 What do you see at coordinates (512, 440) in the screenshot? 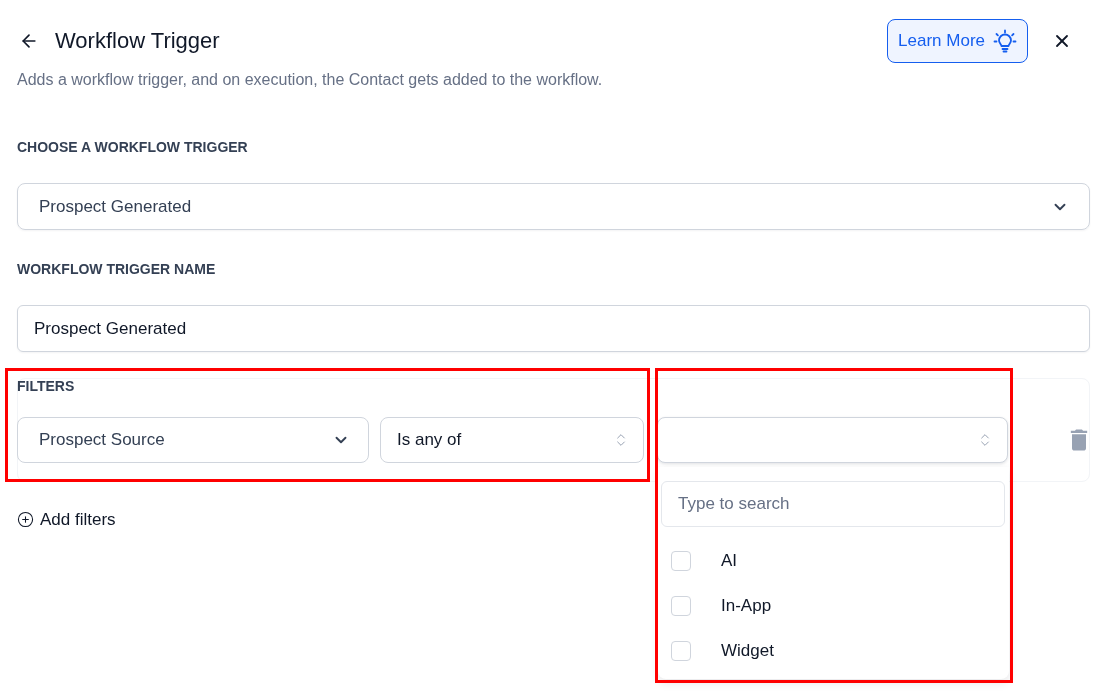
I see `operator-select: Is any of` at bounding box center [512, 440].